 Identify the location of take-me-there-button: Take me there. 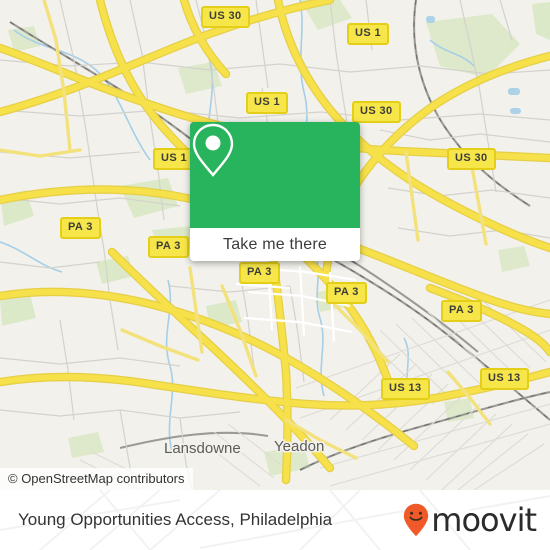
(275, 244).